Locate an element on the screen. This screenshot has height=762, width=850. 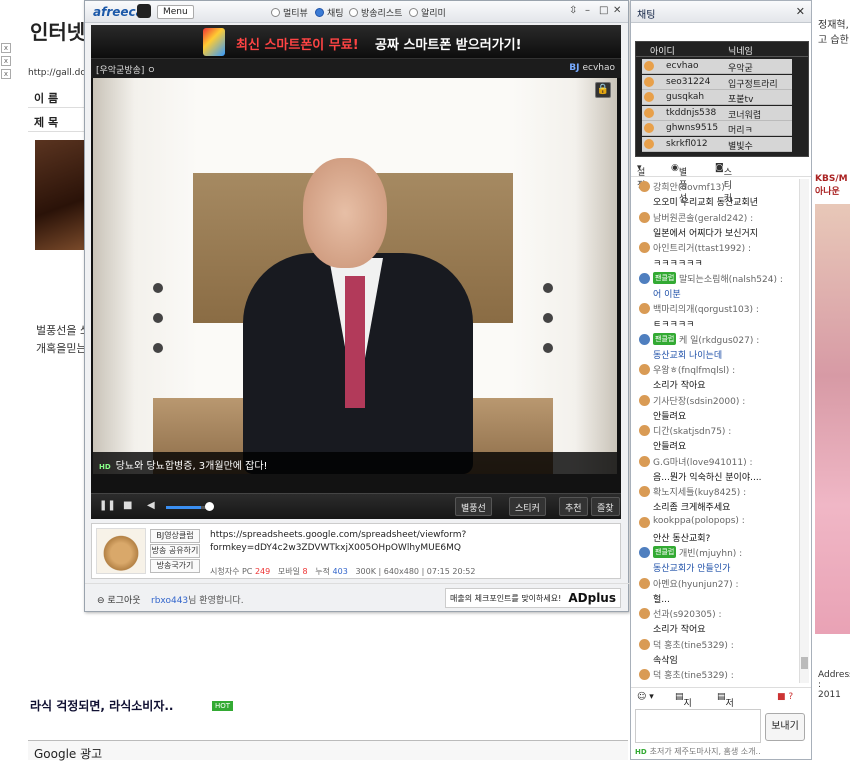
volume-slider is located at coordinates (188, 507).